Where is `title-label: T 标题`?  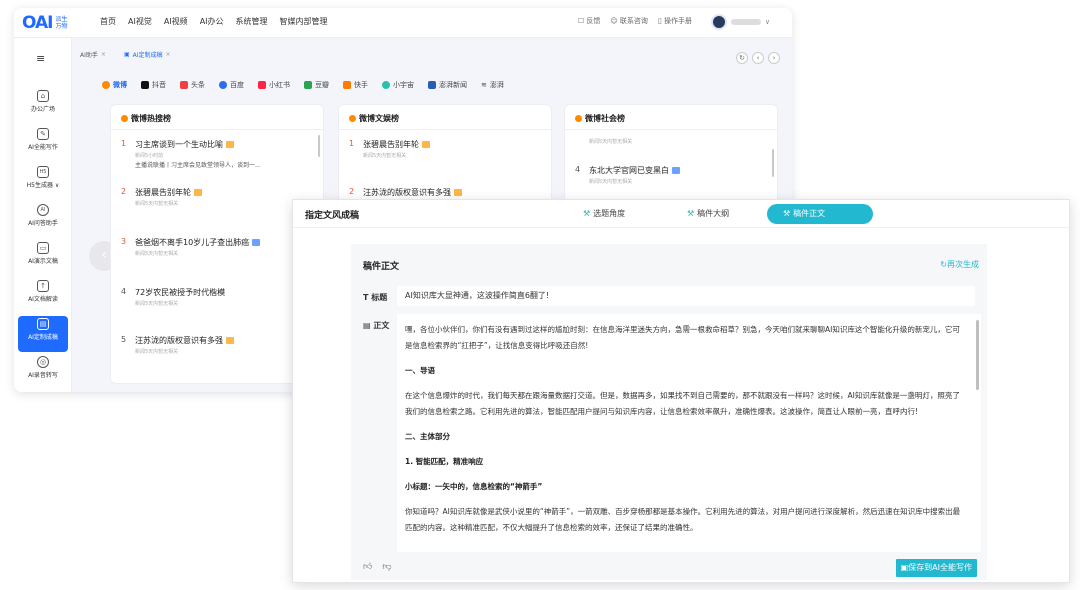 title-label: T 标题 is located at coordinates (375, 297).